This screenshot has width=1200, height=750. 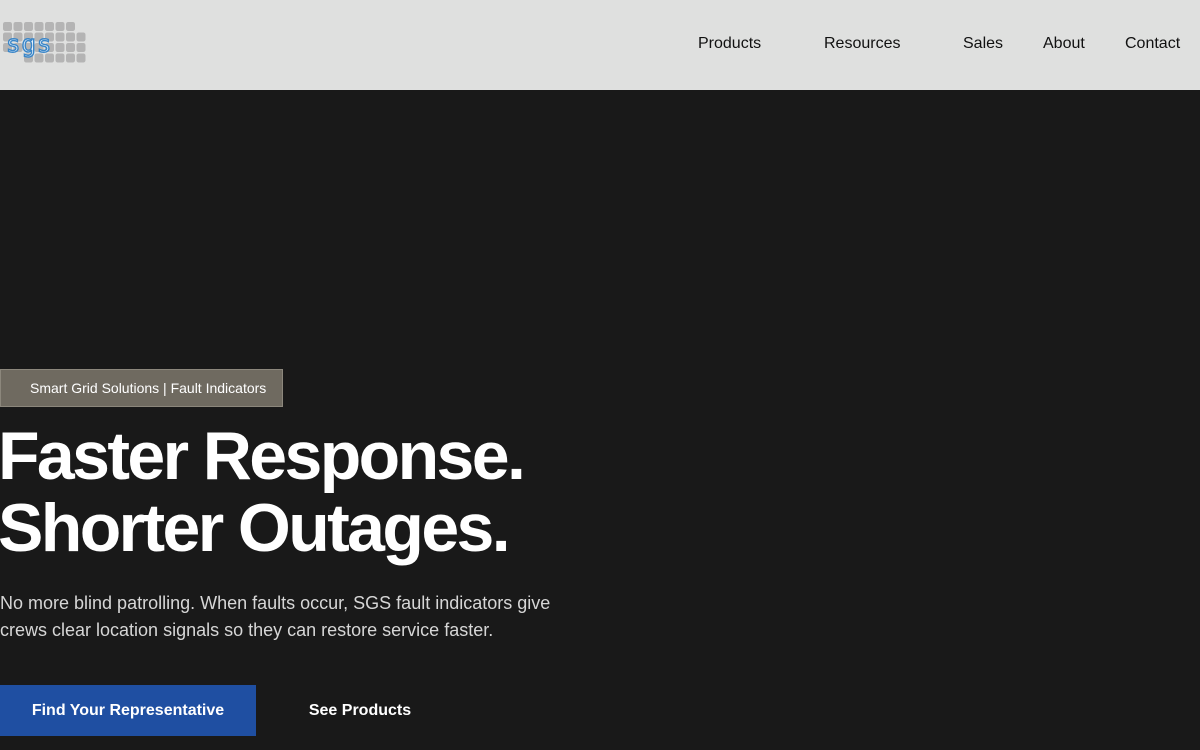 I want to click on hero-headline-line-2: Shorter Outages., so click(x=255, y=528).